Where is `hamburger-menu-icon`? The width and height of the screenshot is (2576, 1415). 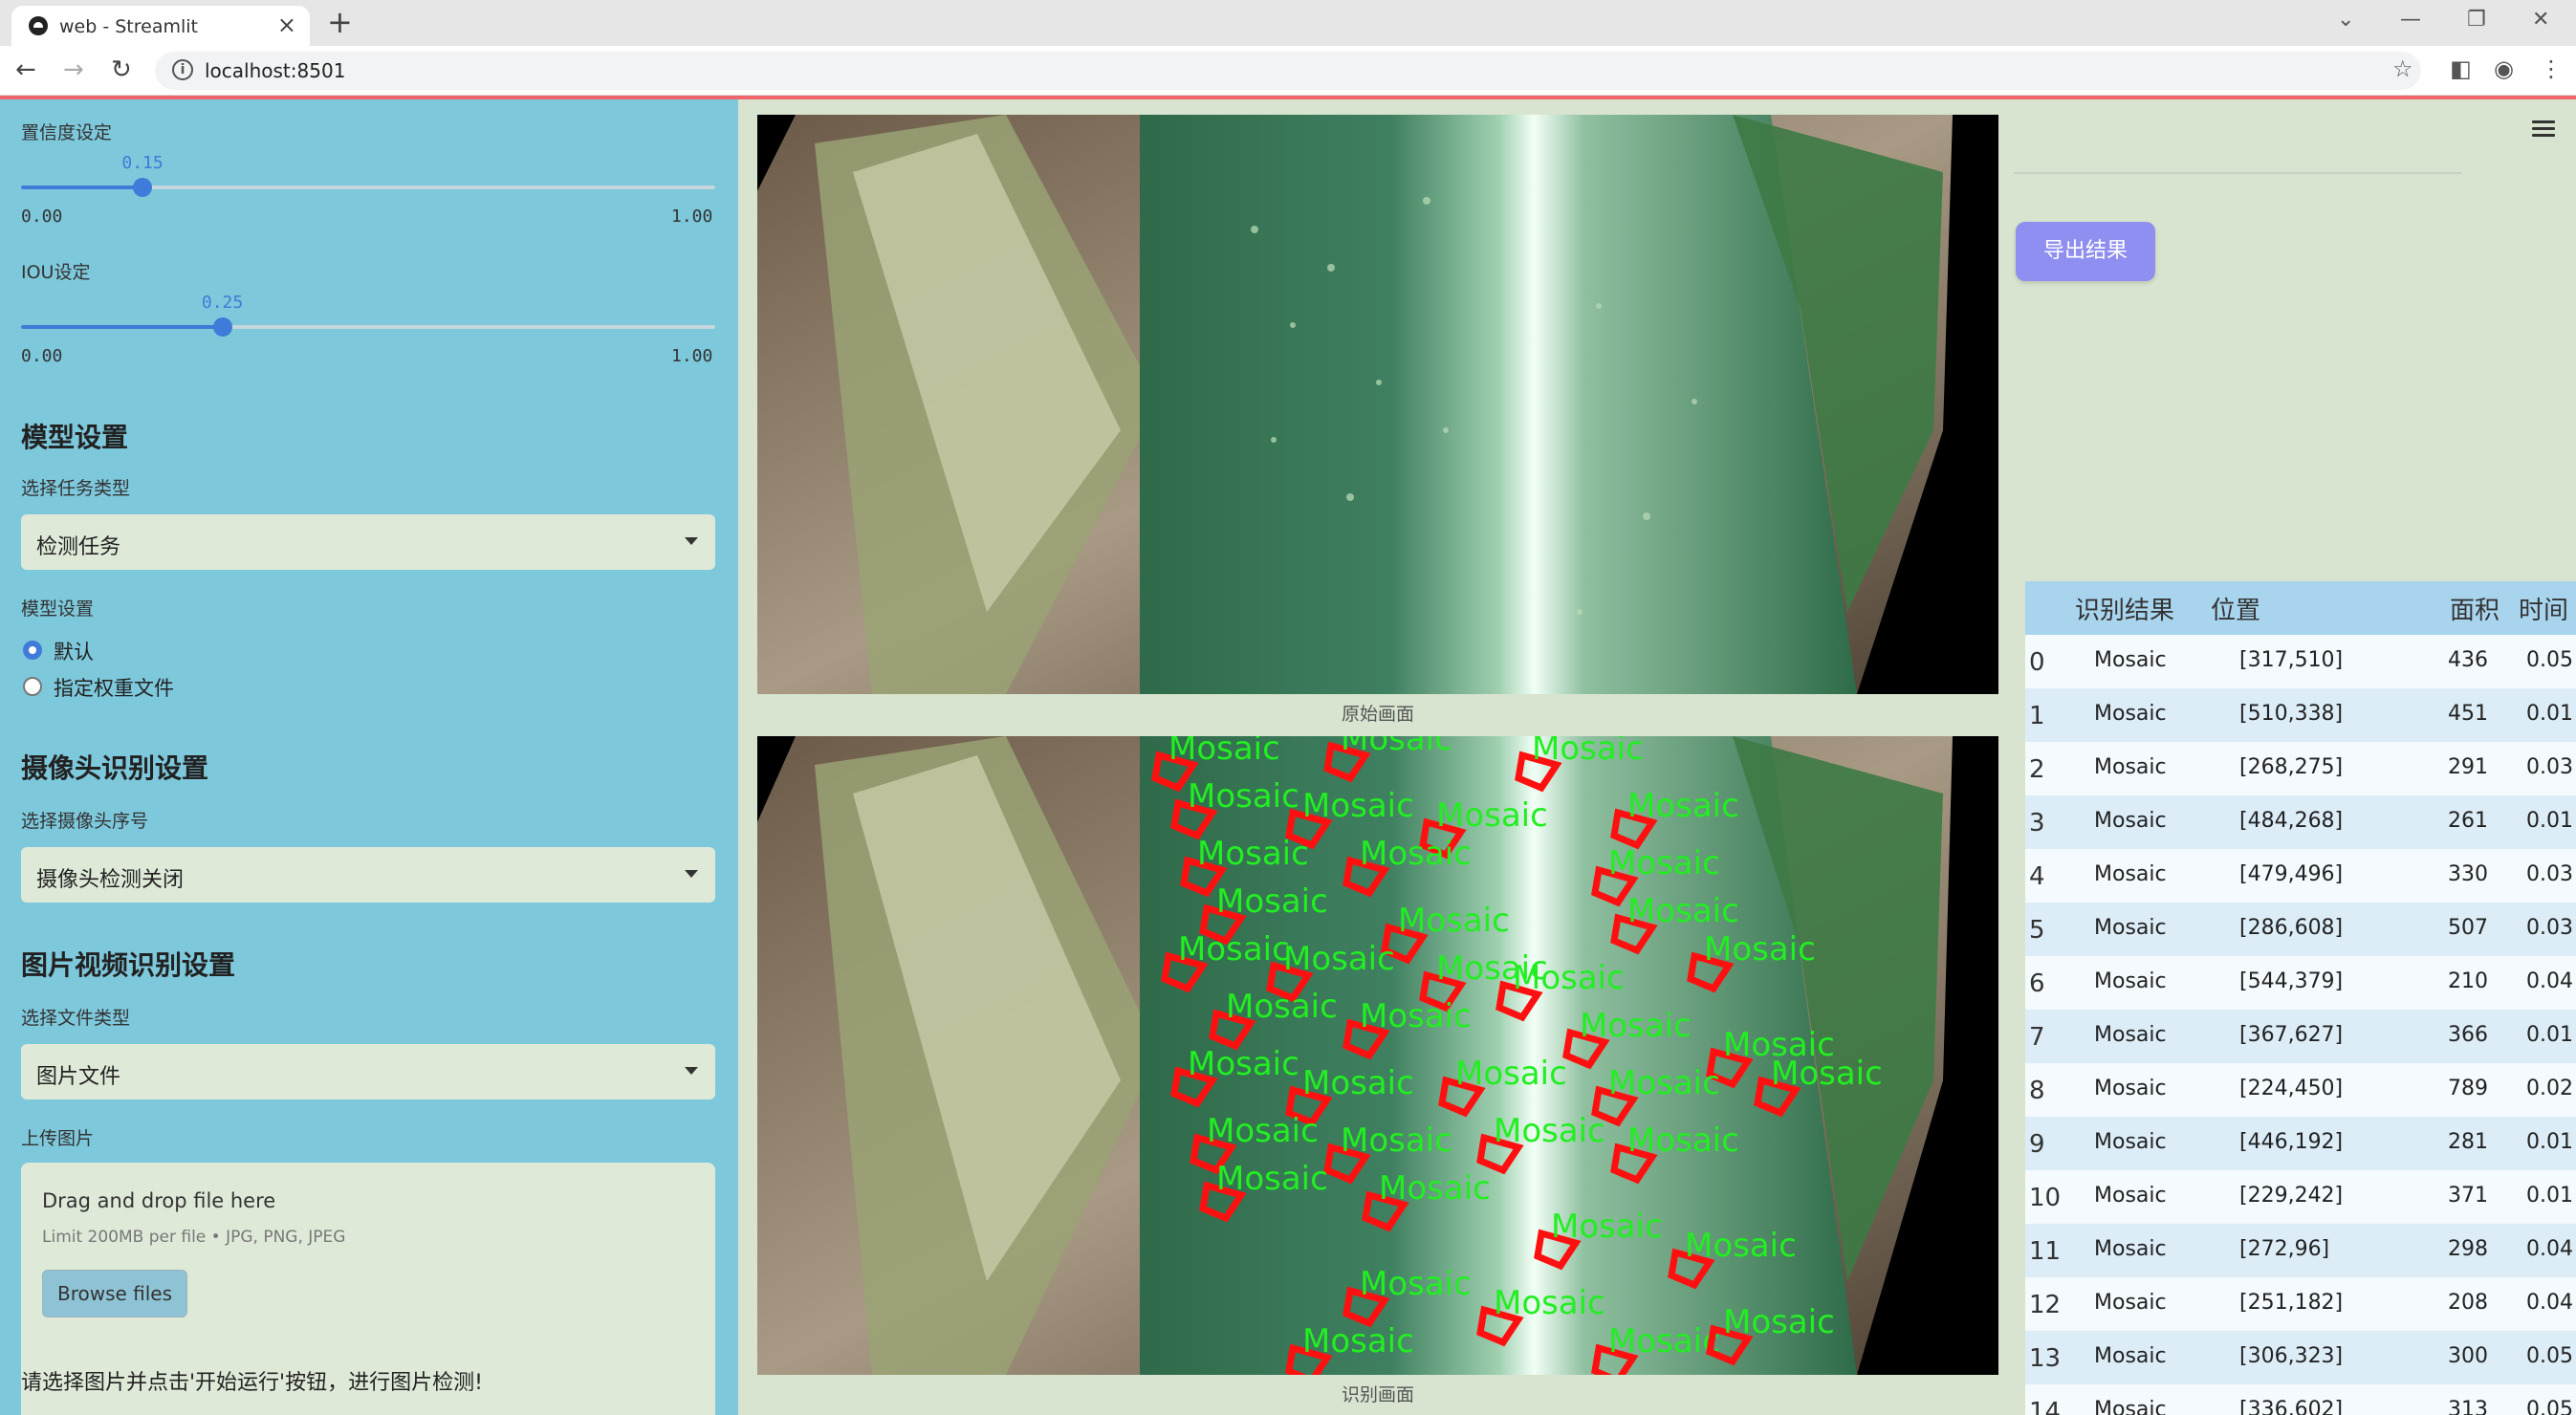 hamburger-menu-icon is located at coordinates (2543, 129).